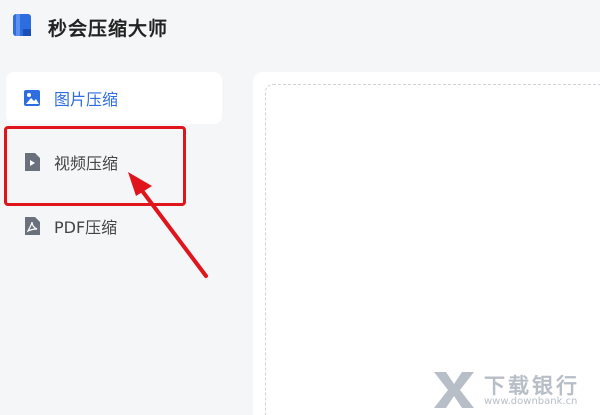 The height and width of the screenshot is (415, 600). I want to click on sidebar-item-pdf-compress: PDF压缩, so click(114, 226).